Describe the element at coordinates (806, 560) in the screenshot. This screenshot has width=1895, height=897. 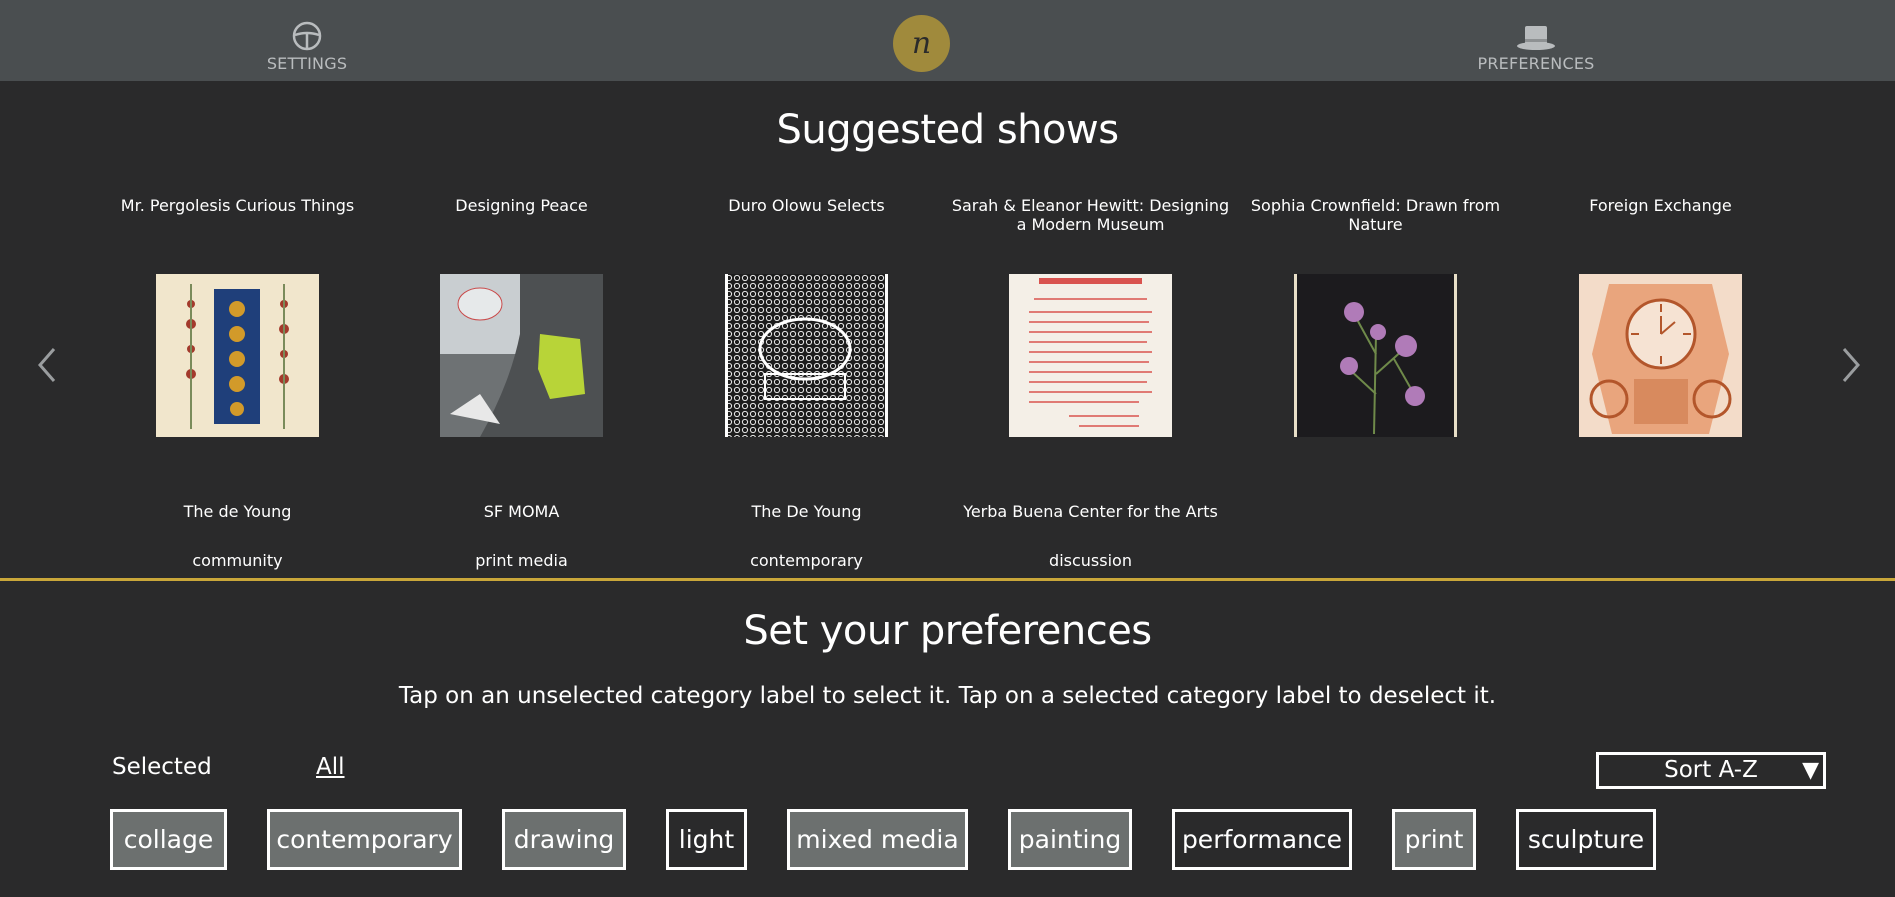
I see `show-category: contemporary` at that location.